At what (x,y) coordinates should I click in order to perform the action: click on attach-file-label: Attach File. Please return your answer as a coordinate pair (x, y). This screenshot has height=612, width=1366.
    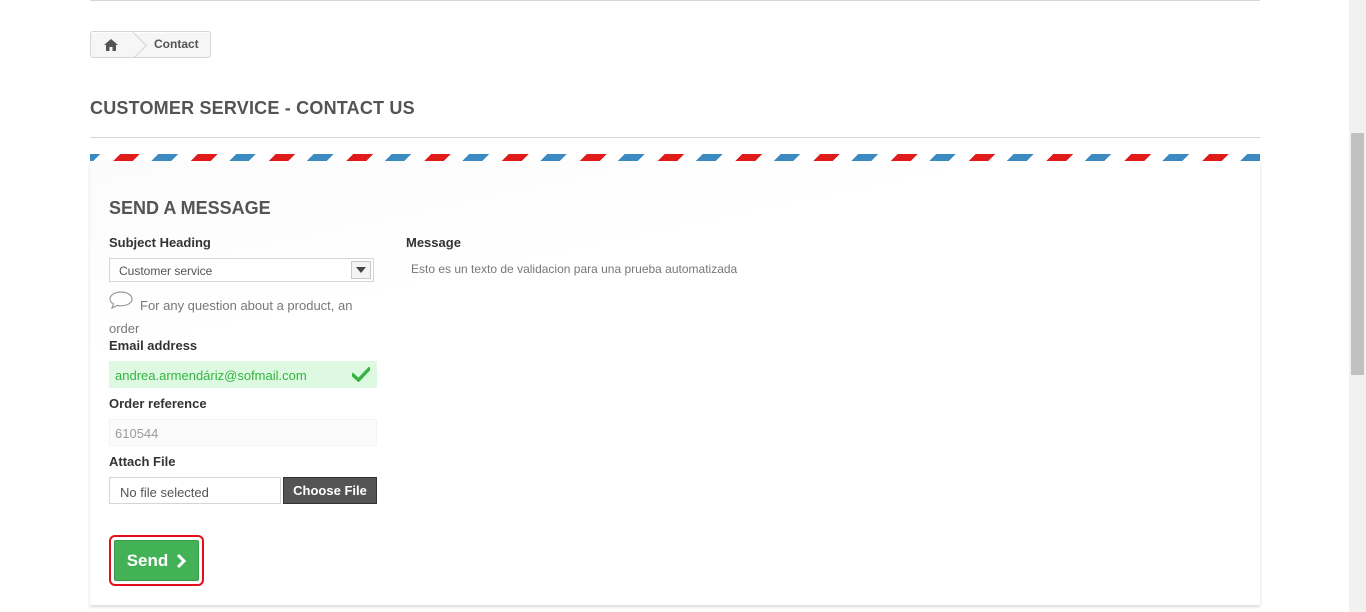
    Looking at the image, I should click on (142, 461).